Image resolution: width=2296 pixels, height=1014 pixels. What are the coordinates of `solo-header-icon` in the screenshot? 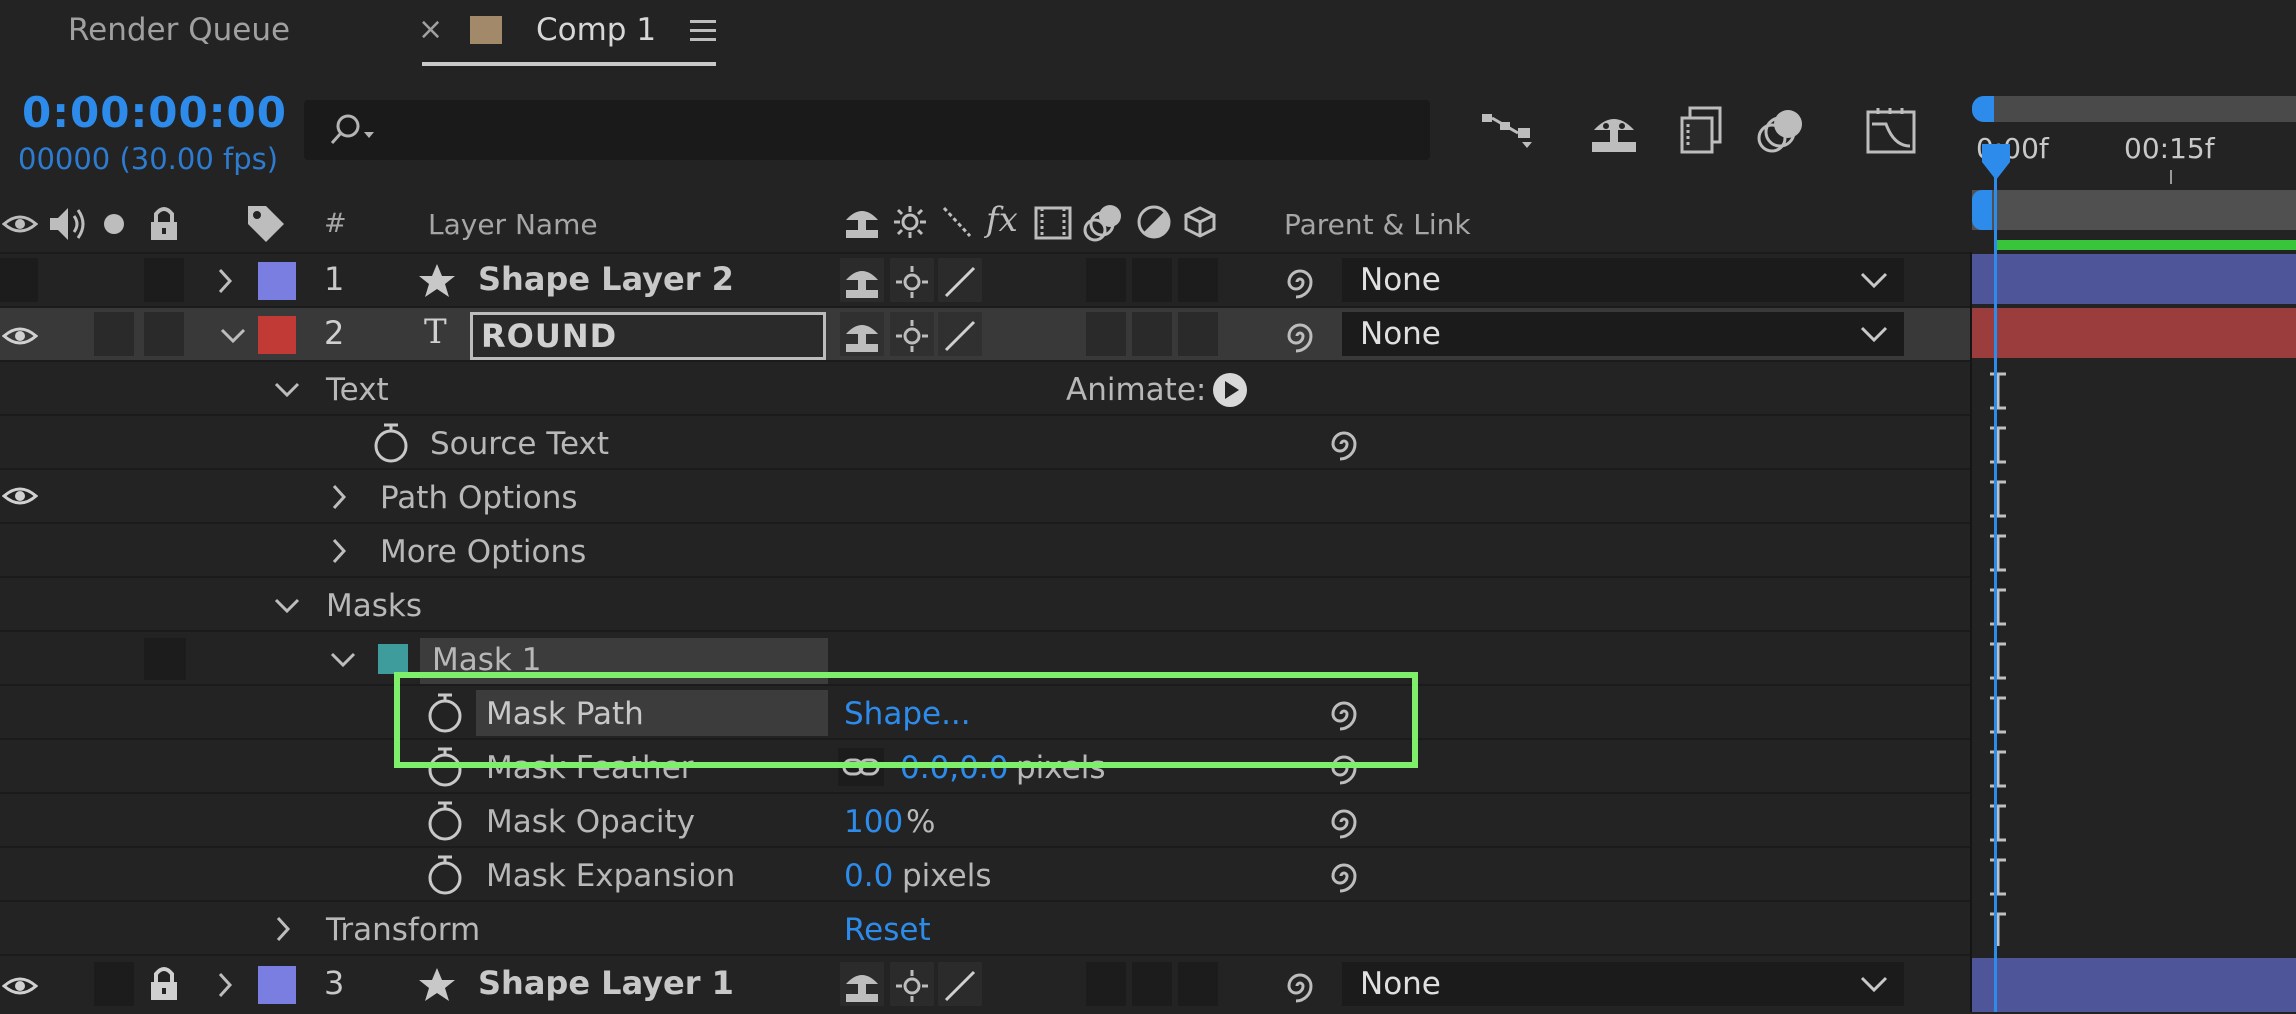 It's located at (114, 224).